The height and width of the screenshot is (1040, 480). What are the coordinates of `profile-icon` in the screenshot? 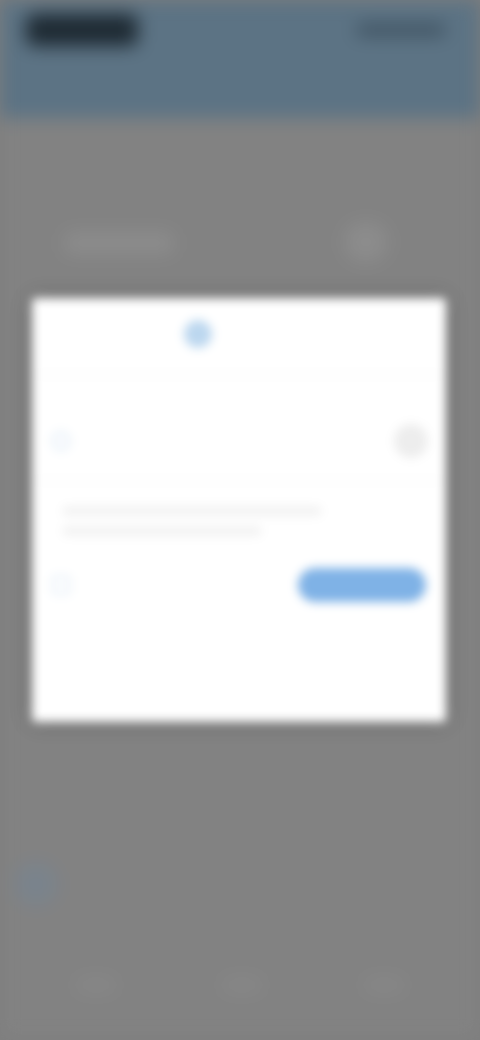 It's located at (384, 985).